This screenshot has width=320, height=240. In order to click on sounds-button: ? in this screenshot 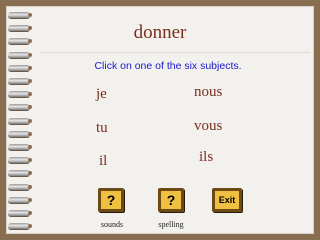, I will do `click(111, 200)`.